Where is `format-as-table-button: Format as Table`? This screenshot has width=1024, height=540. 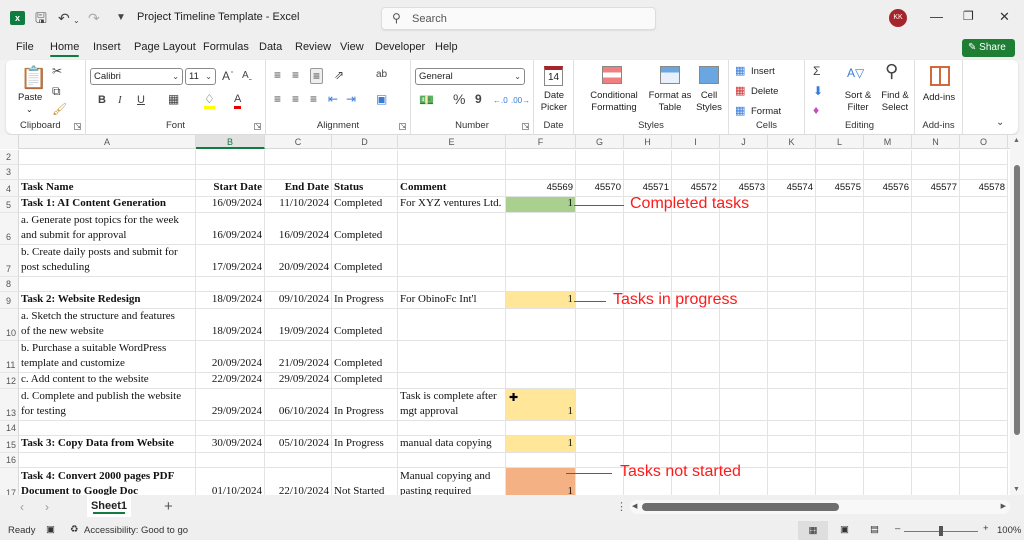 format-as-table-button: Format as Table is located at coordinates (670, 102).